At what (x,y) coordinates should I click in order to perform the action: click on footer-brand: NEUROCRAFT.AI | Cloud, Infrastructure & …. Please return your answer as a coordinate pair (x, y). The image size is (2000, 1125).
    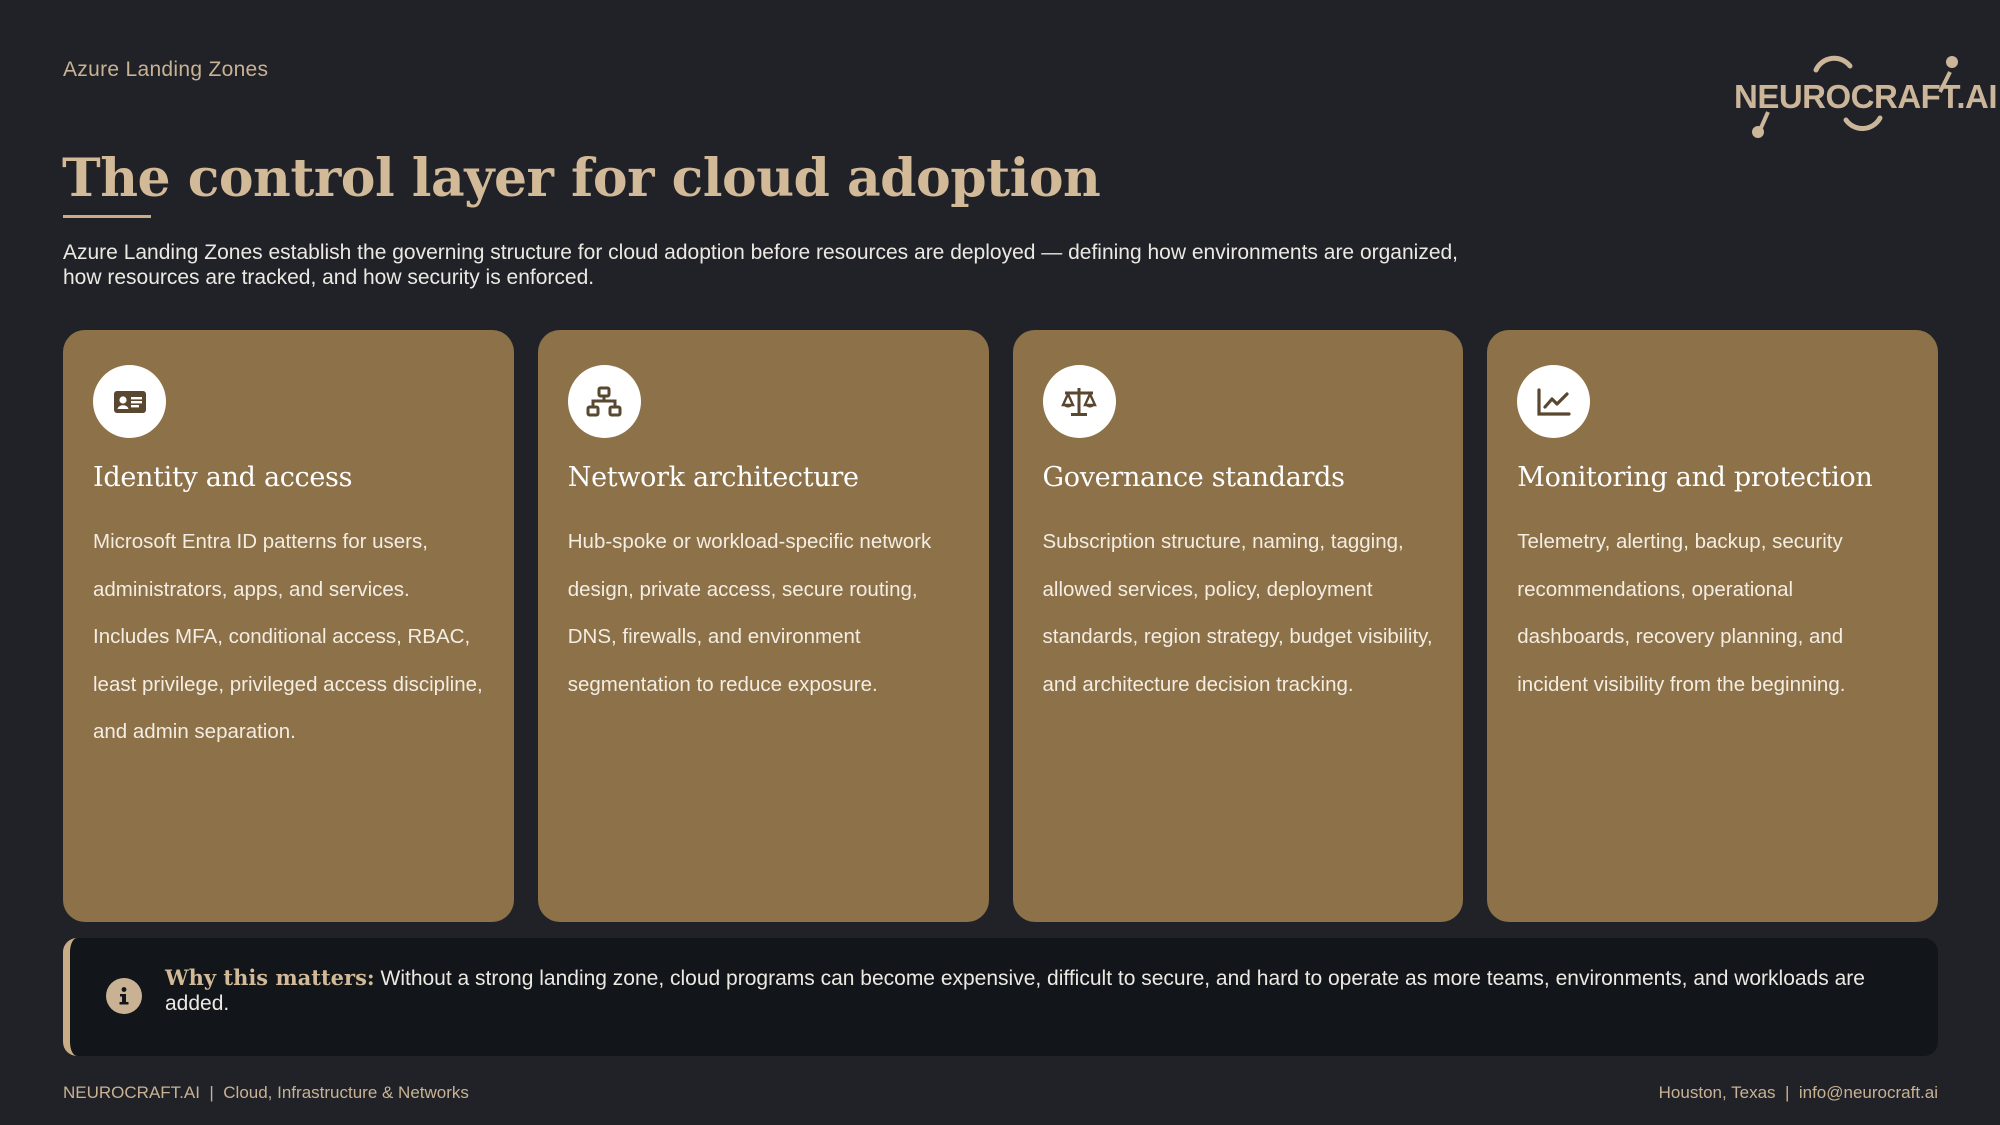
    Looking at the image, I should click on (266, 1093).